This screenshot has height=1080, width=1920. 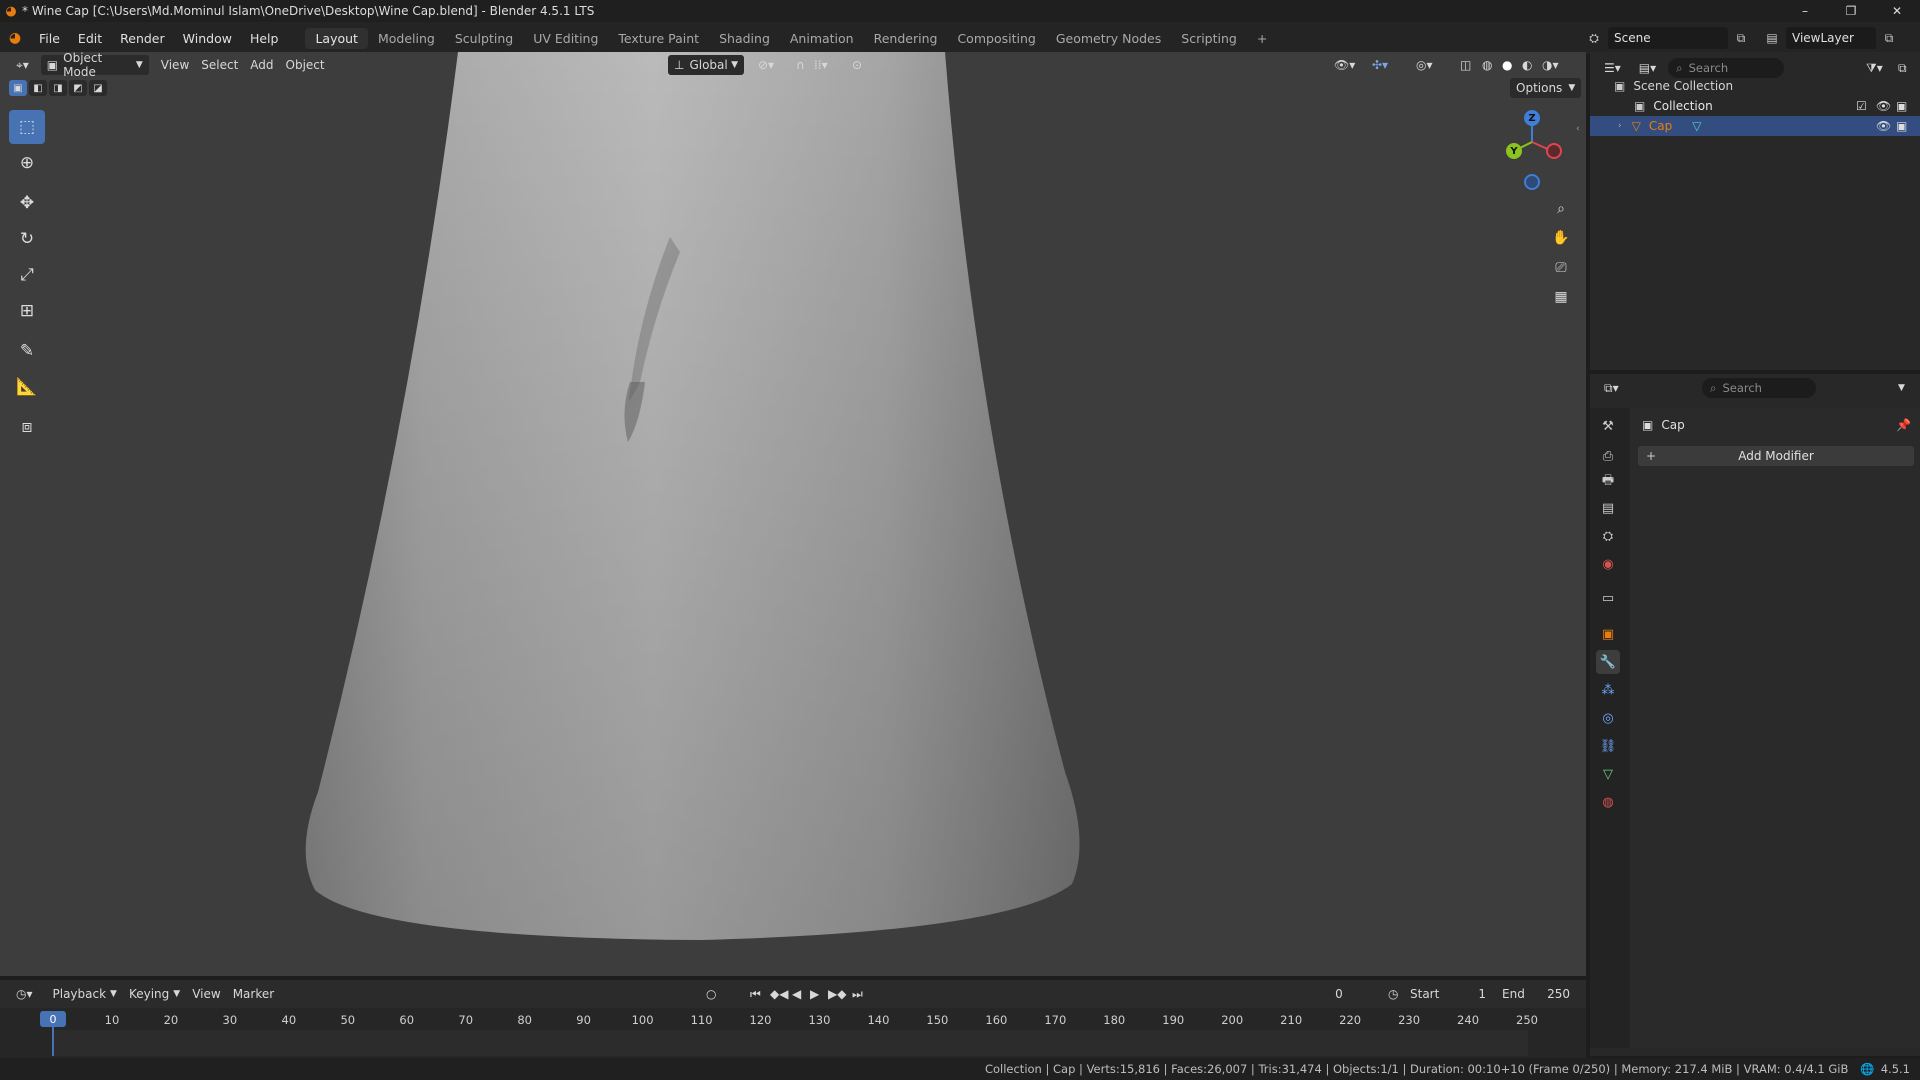 I want to click on data-tab-icon: ▽, so click(x=1608, y=774).